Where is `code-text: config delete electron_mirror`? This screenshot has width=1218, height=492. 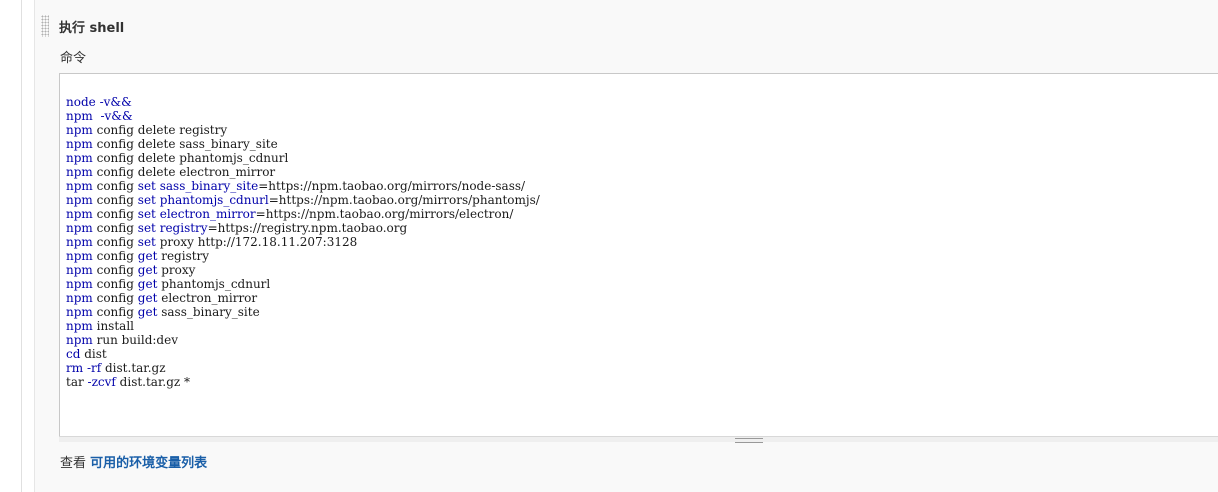
code-text: config delete electron_mirror is located at coordinates (184, 172).